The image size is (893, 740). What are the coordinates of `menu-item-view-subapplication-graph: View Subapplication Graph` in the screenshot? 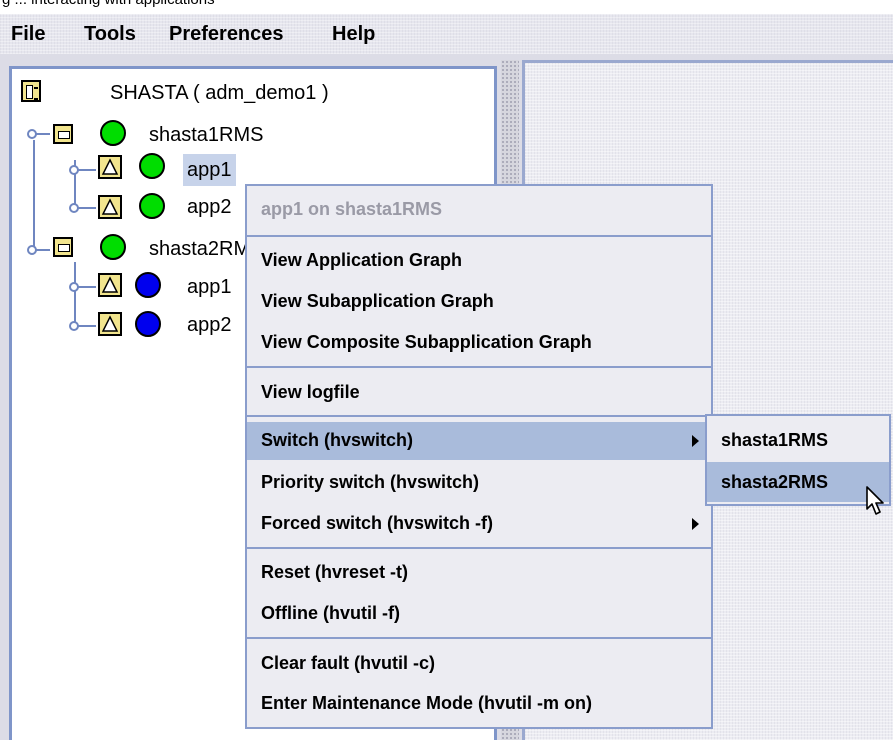 It's located at (479, 302).